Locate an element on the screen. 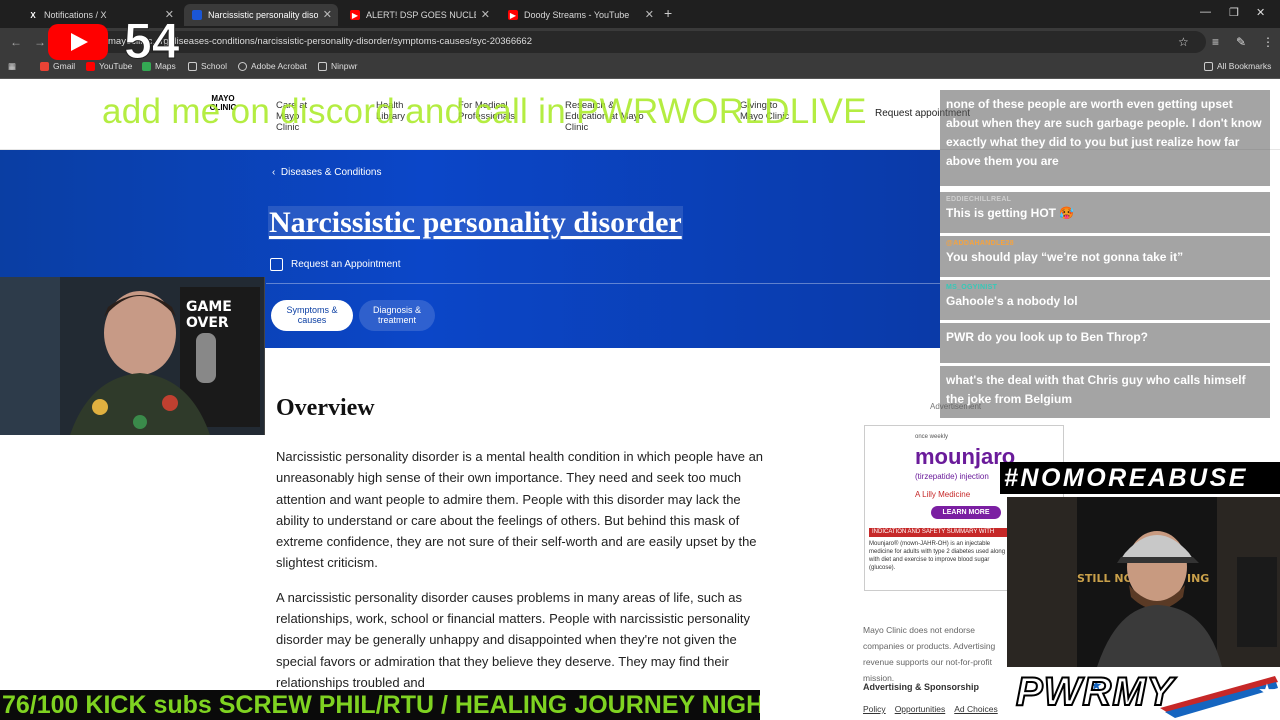 The image size is (1280, 720). bookmark-star-icon: ☆ is located at coordinates (1183, 42).